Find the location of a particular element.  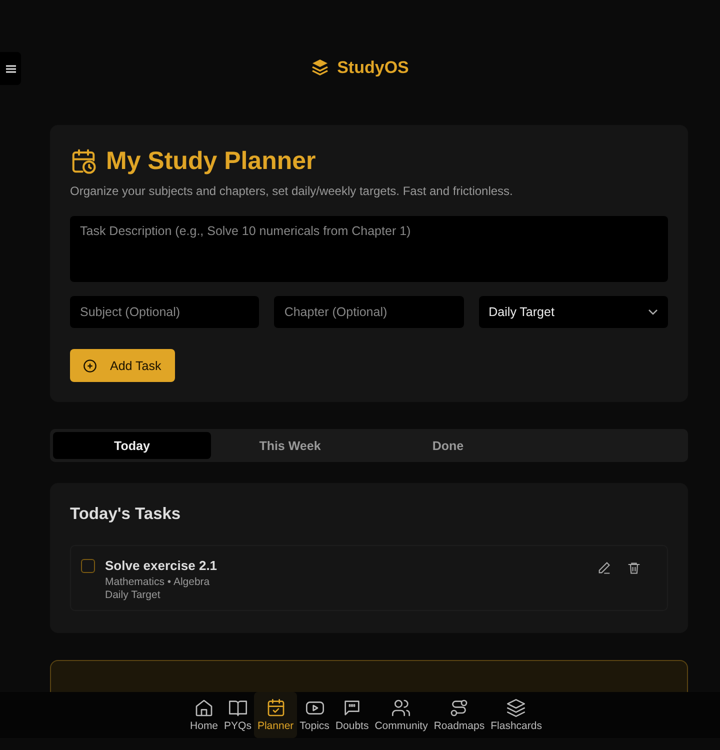

nav-item: Doubts is located at coordinates (352, 715).